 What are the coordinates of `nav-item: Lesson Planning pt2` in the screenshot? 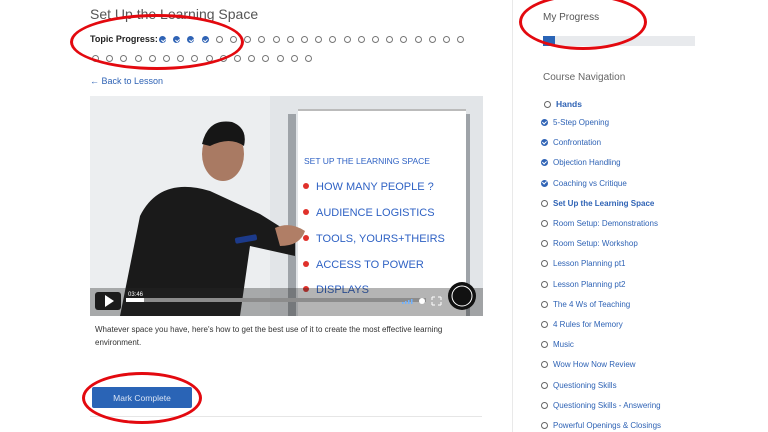 It's located at (583, 284).